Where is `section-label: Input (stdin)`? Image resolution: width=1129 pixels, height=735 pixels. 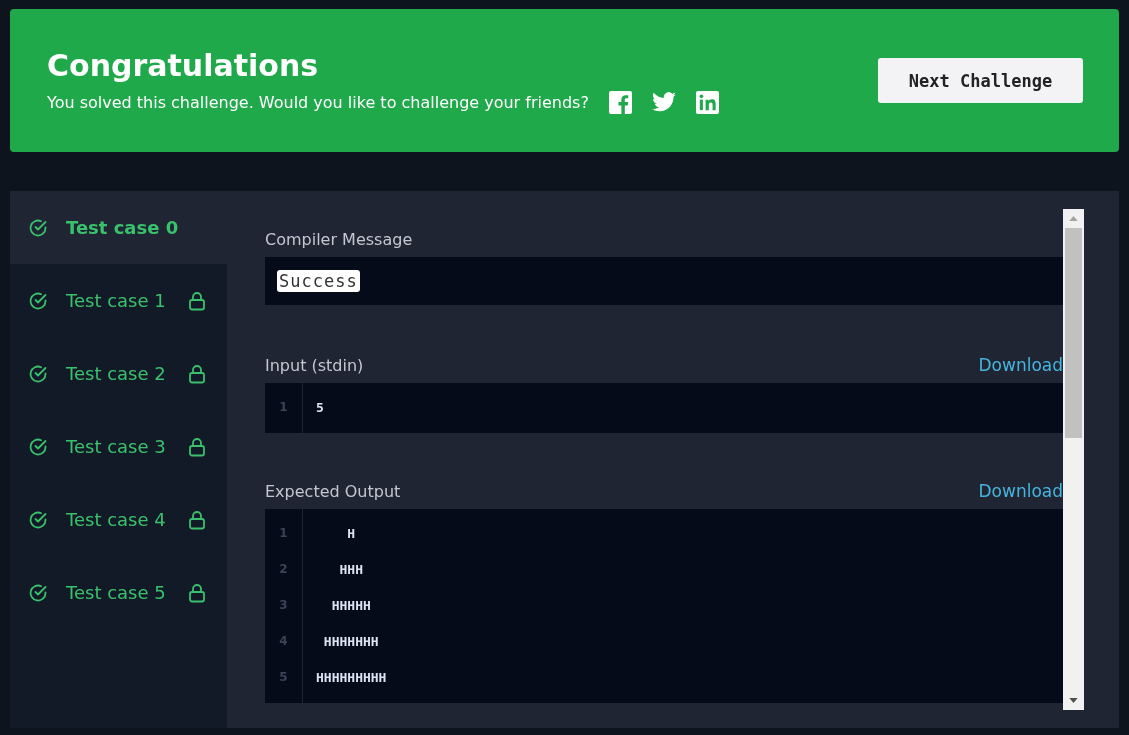 section-label: Input (stdin) is located at coordinates (314, 365).